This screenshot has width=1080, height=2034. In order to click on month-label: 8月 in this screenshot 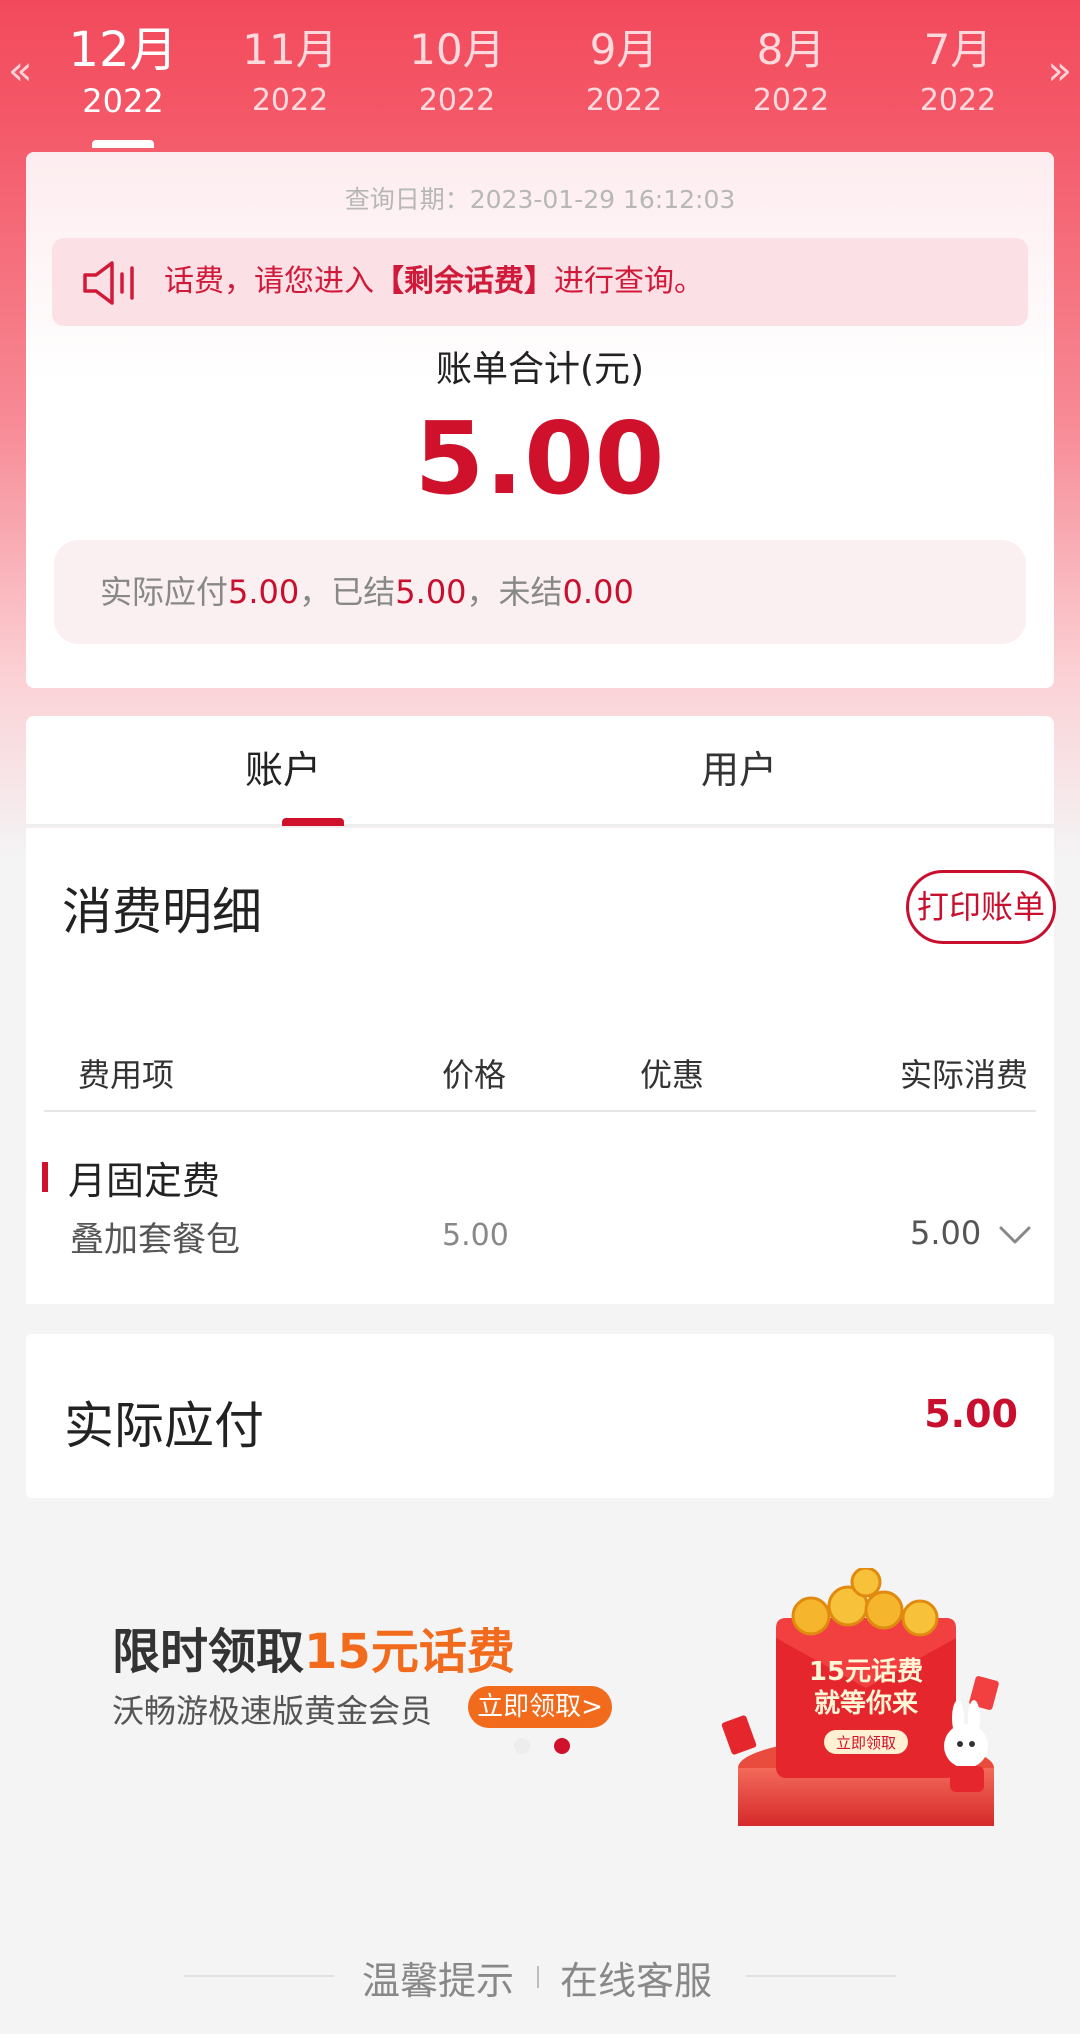, I will do `click(791, 49)`.